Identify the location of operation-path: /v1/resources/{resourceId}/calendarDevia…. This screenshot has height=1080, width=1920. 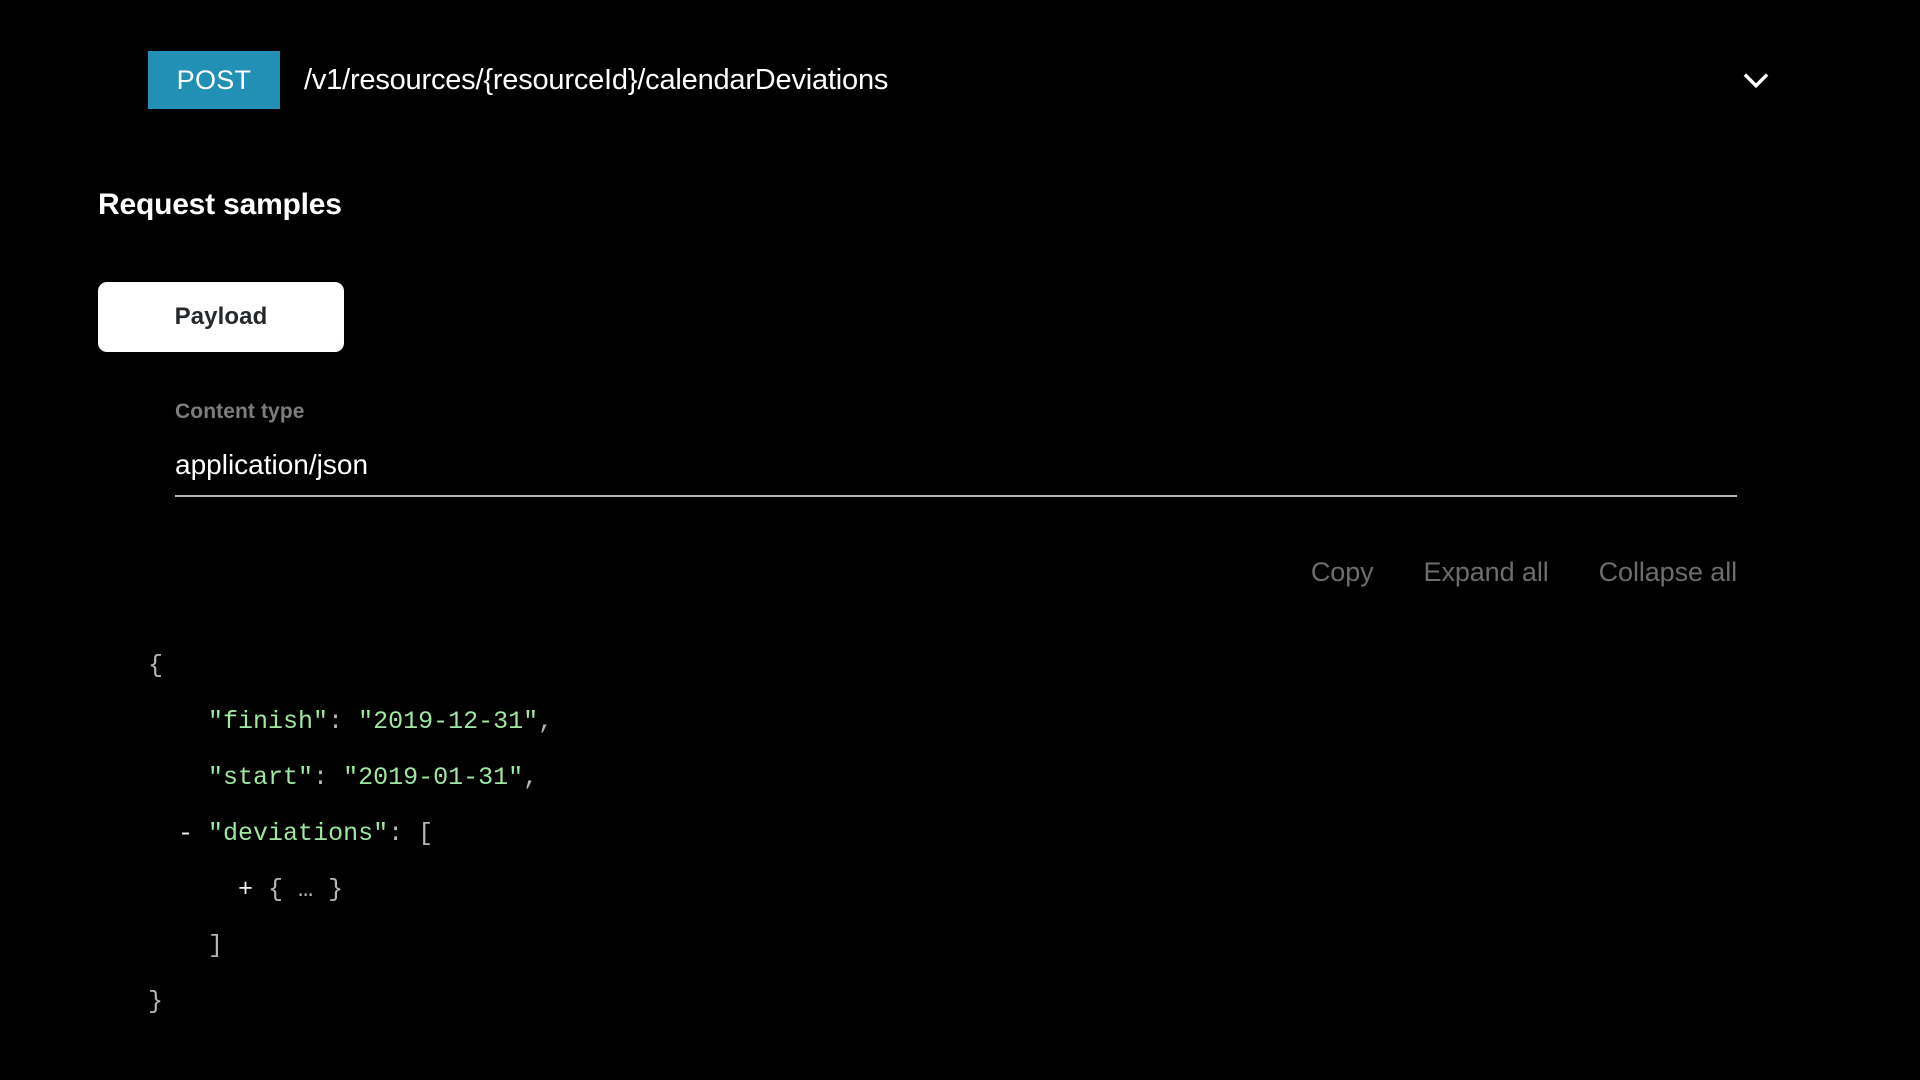
(596, 79).